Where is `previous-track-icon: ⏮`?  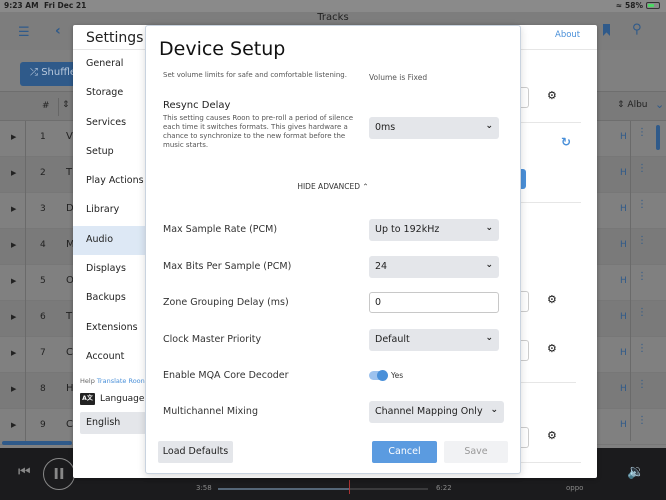
previous-track-icon: ⏮ is located at coordinates (24, 472).